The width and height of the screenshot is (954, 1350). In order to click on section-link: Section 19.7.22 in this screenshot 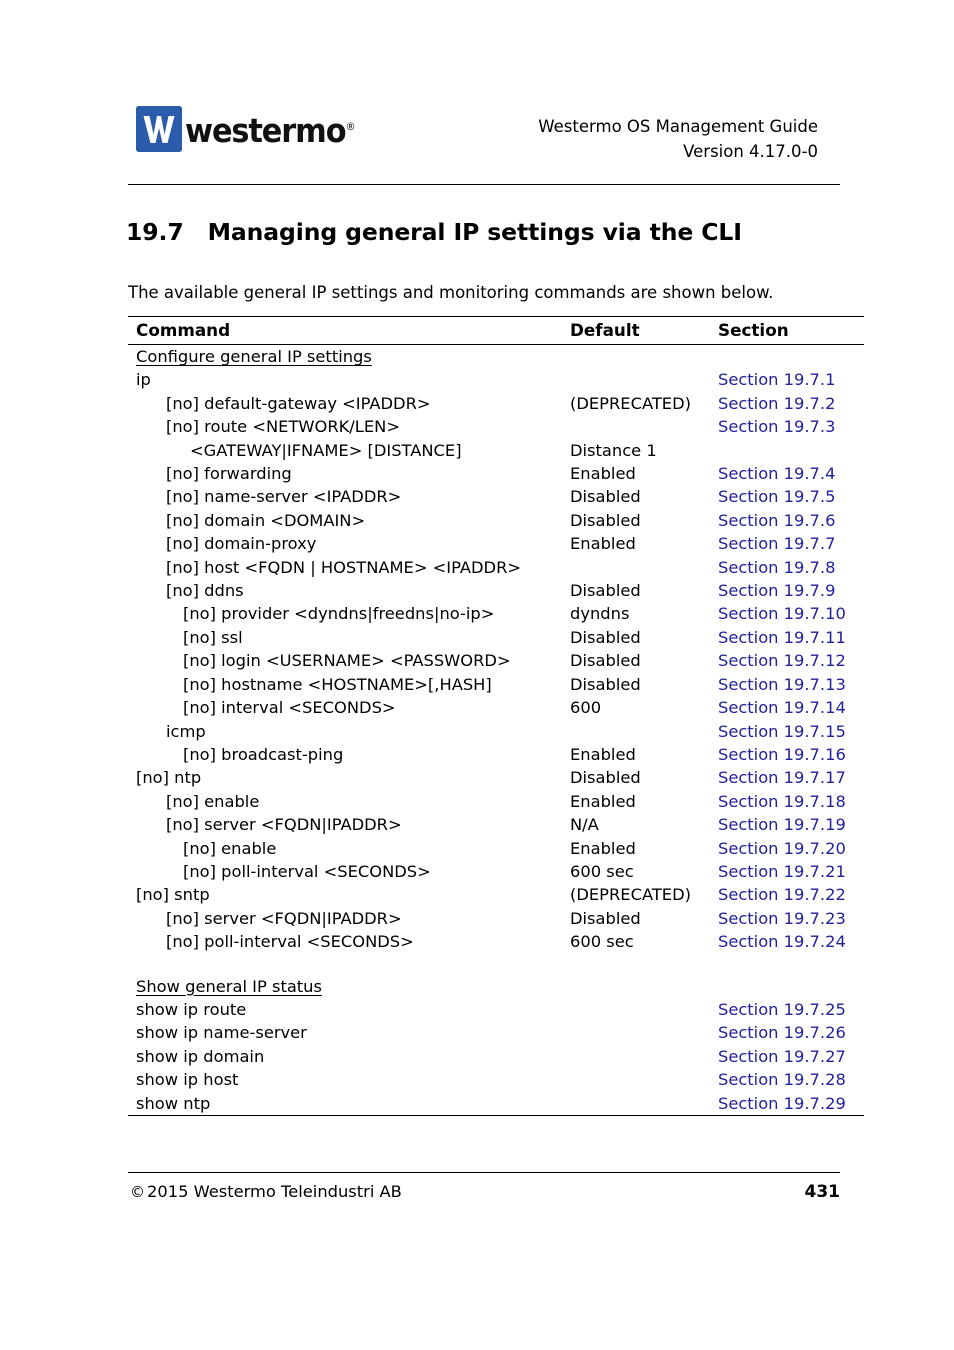, I will do `click(782, 894)`.